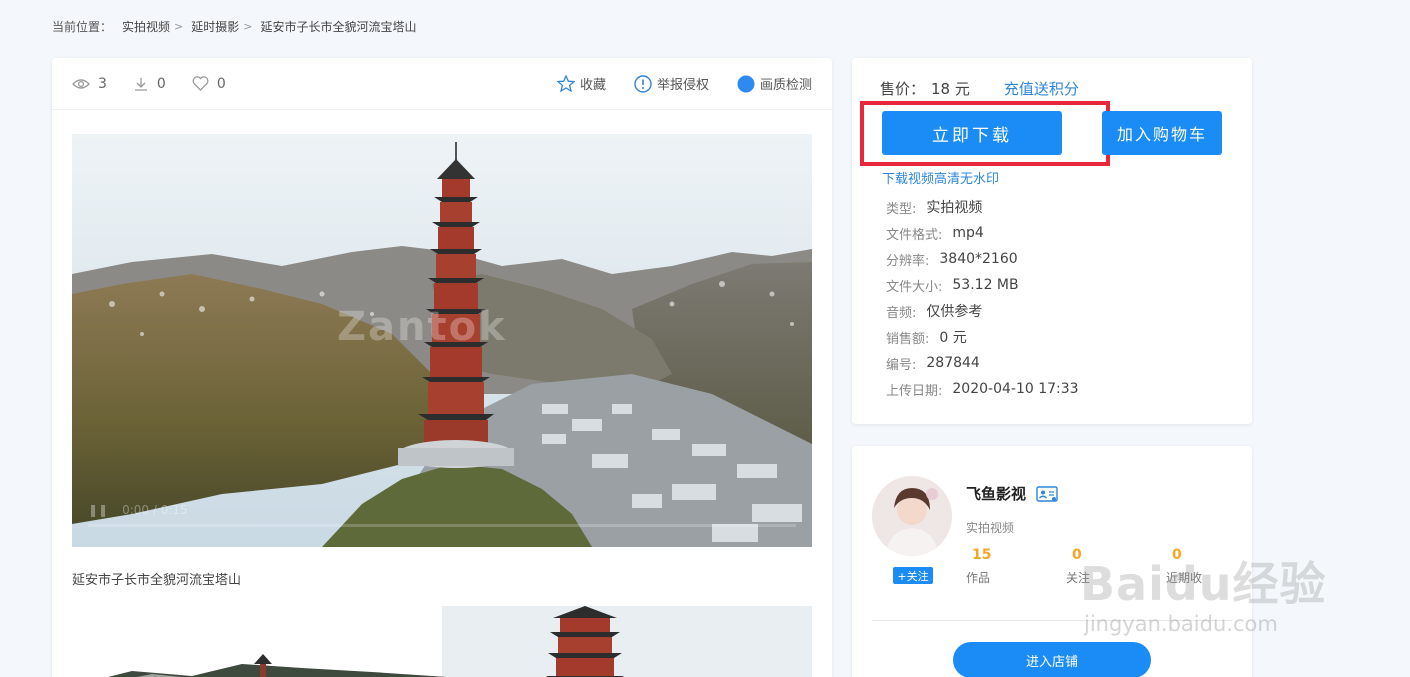  Describe the element at coordinates (140, 84) in the screenshot. I see `download-icon` at that location.